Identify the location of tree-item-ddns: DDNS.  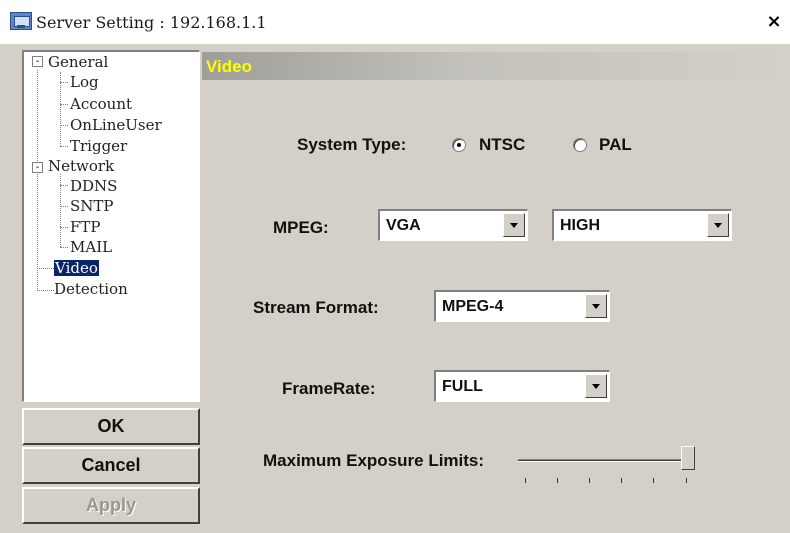
(93, 186).